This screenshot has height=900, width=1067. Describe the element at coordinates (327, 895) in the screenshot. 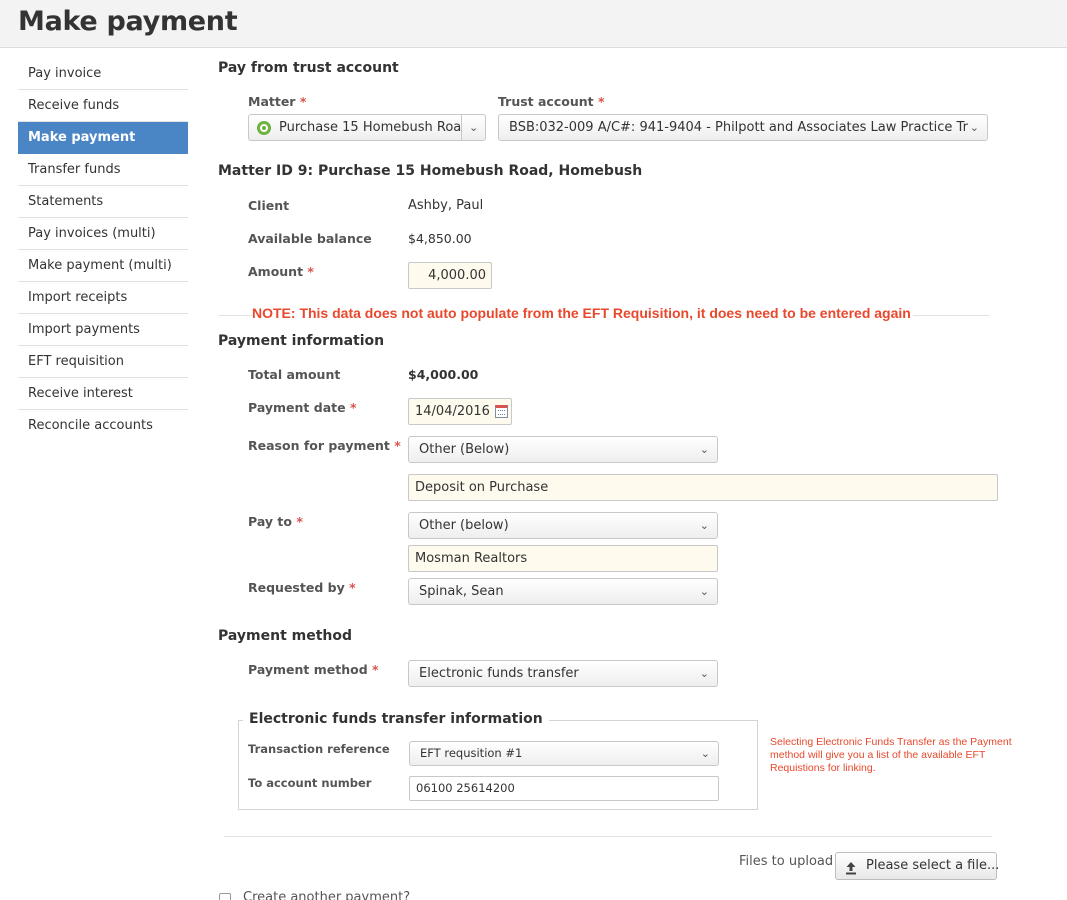

I see `create-another-label: Create another payment?` at that location.